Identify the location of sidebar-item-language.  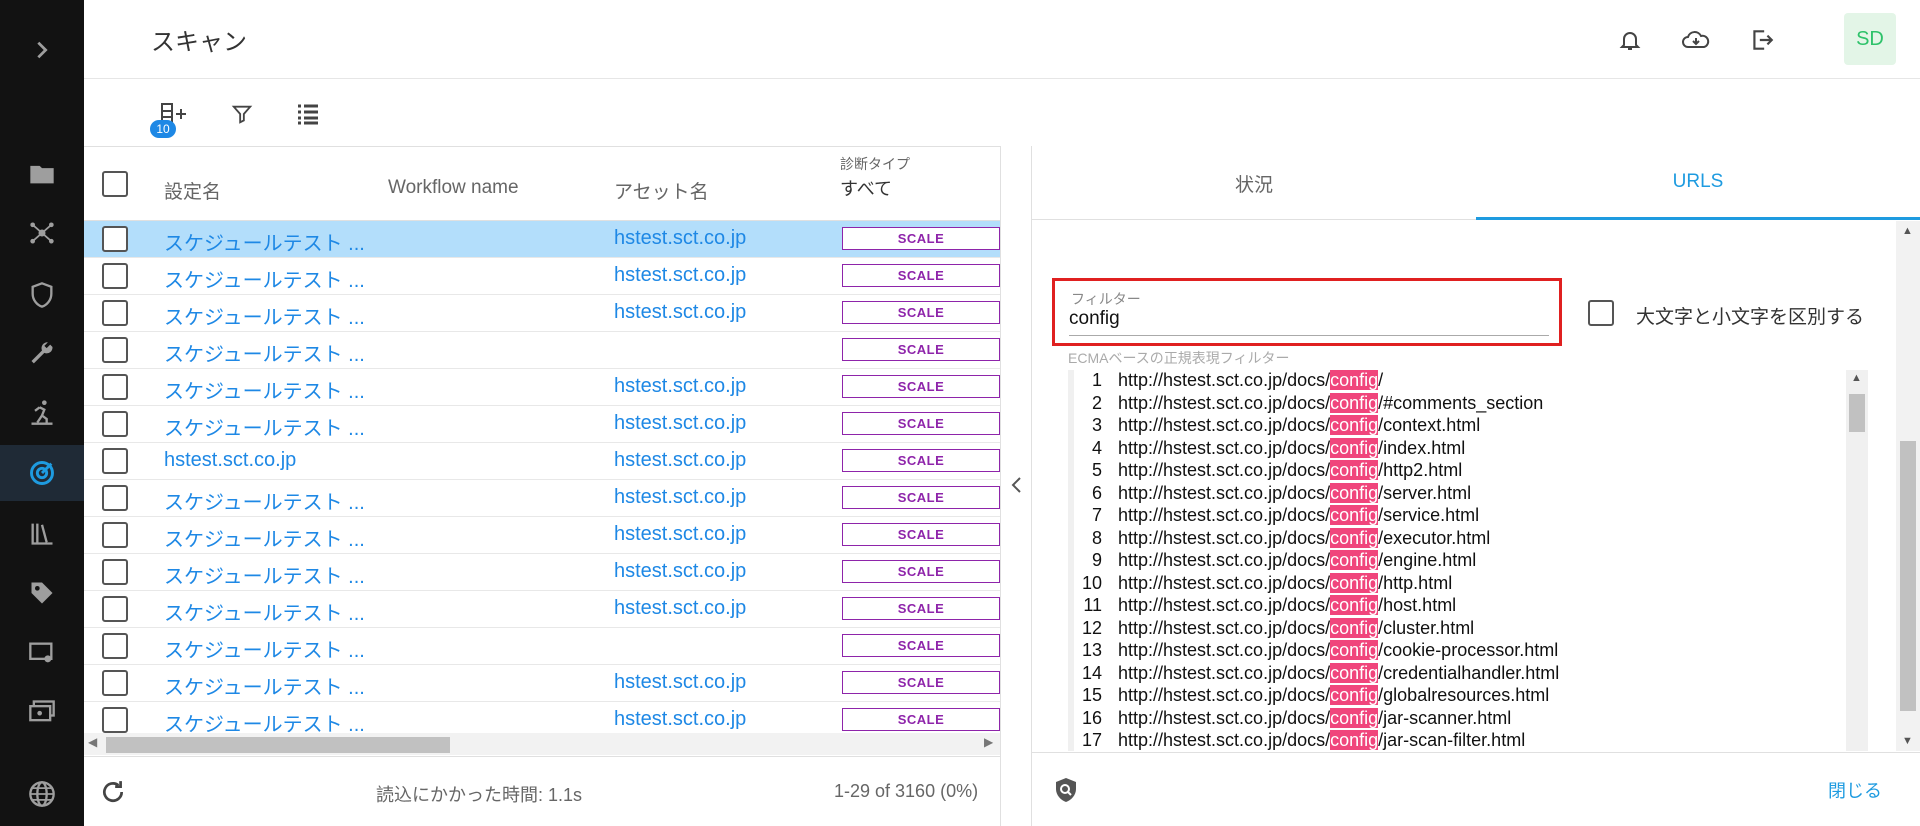
(42, 794).